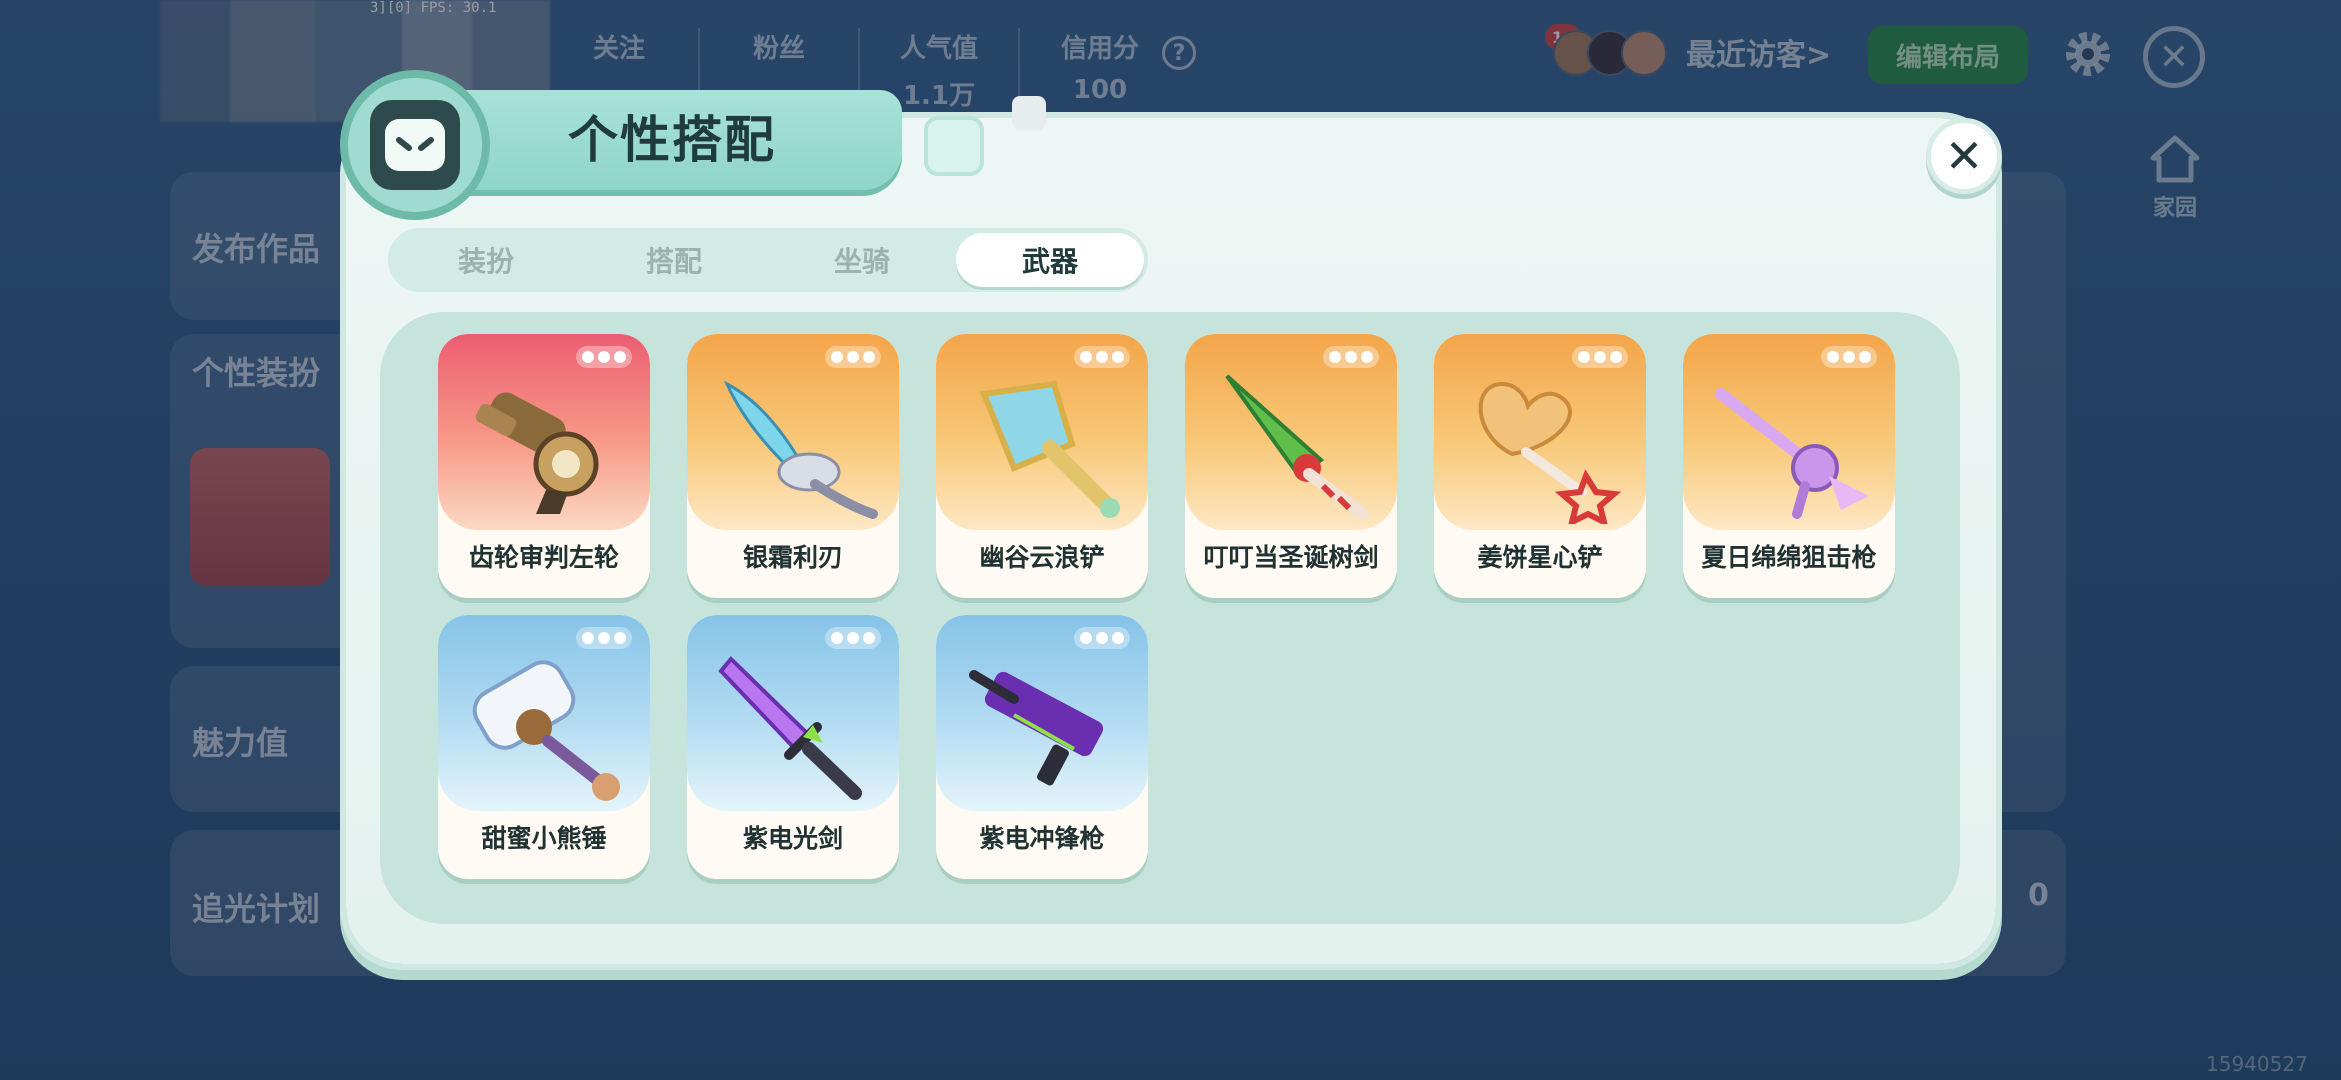 The width and height of the screenshot is (2341, 1080). What do you see at coordinates (792, 838) in the screenshot?
I see `weapon-name: 紫电光剑` at bounding box center [792, 838].